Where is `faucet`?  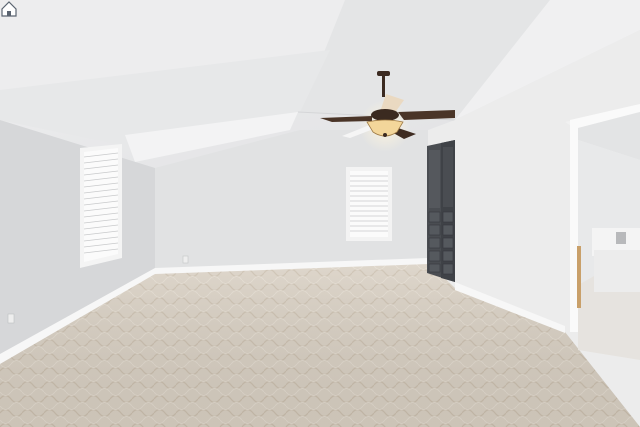
faucet is located at coordinates (621, 238).